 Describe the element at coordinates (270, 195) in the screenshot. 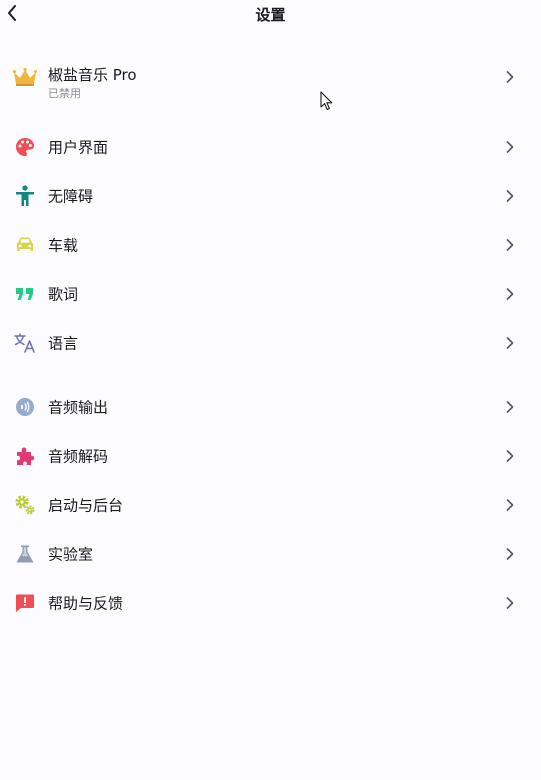

I see `settings-item-accessibility: 无障碍` at that location.